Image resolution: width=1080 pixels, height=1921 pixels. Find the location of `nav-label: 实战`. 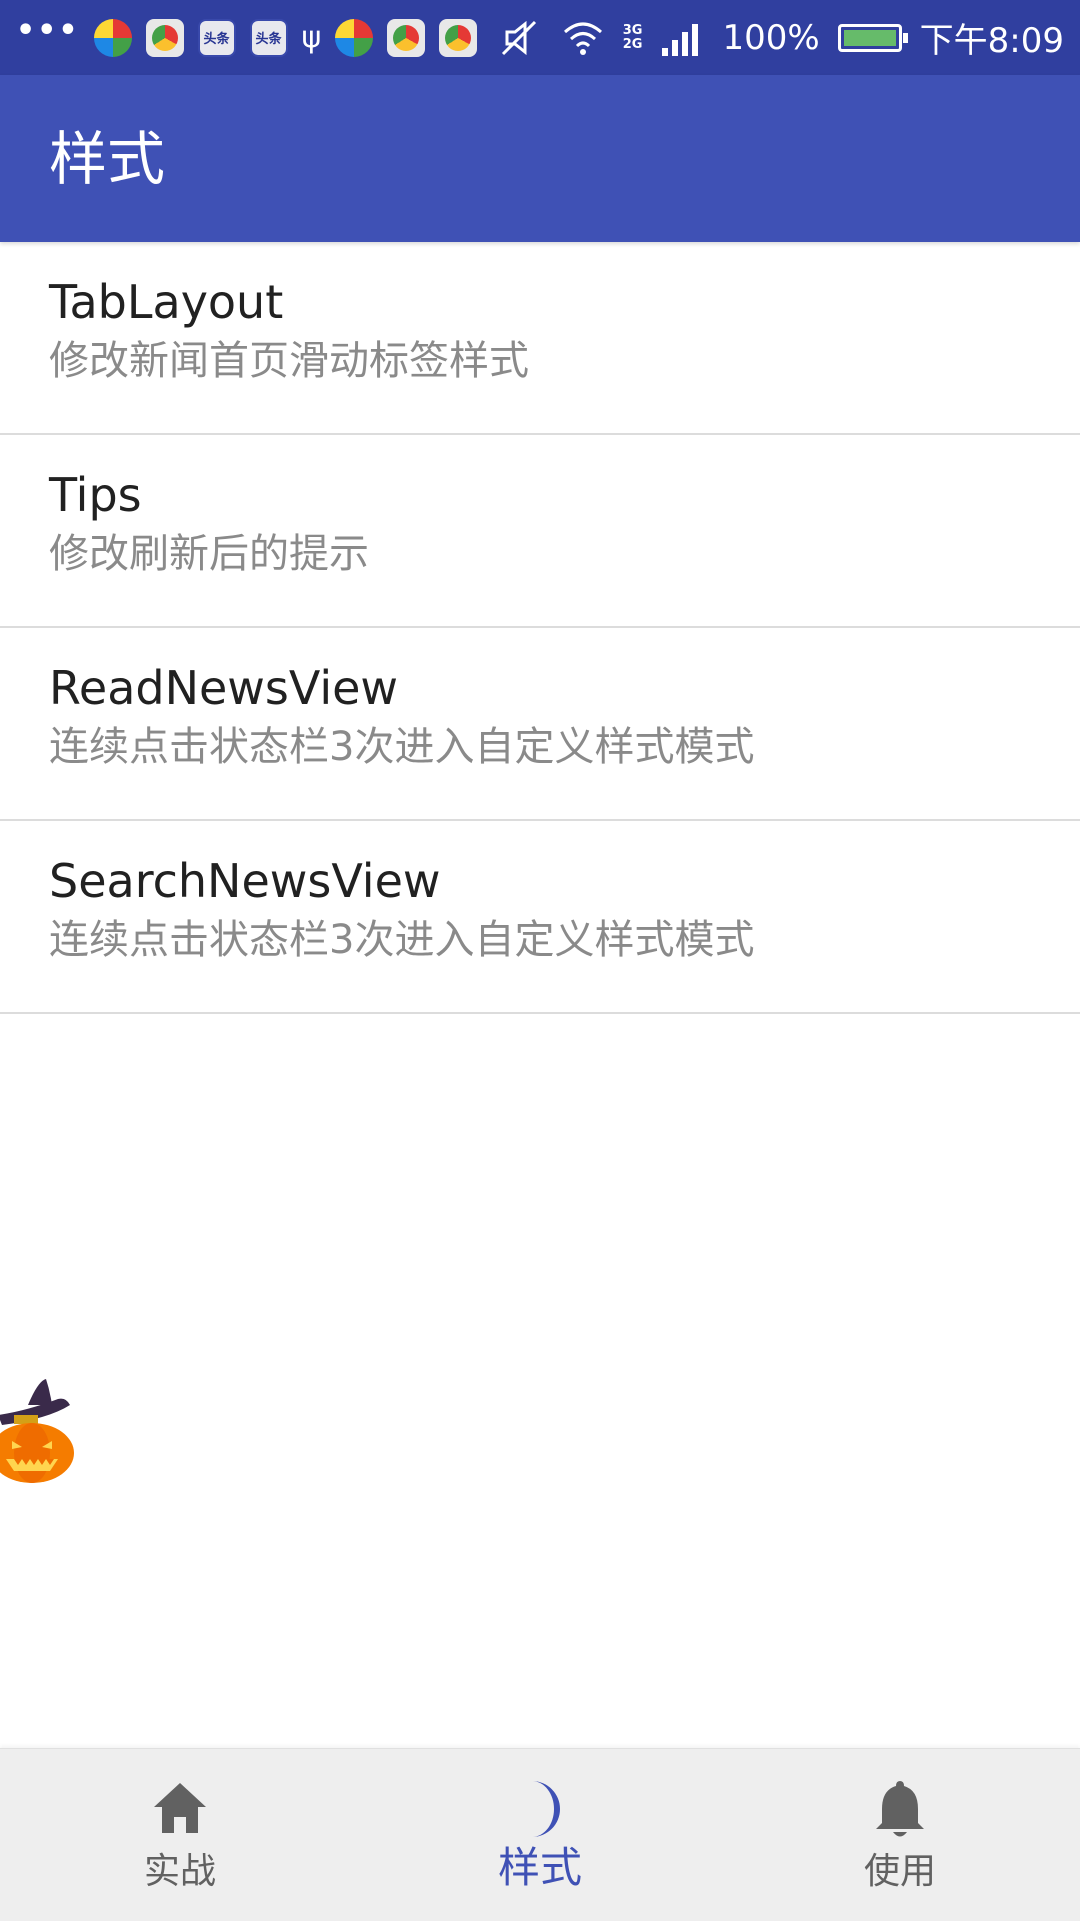

nav-label: 实战 is located at coordinates (179, 1871).